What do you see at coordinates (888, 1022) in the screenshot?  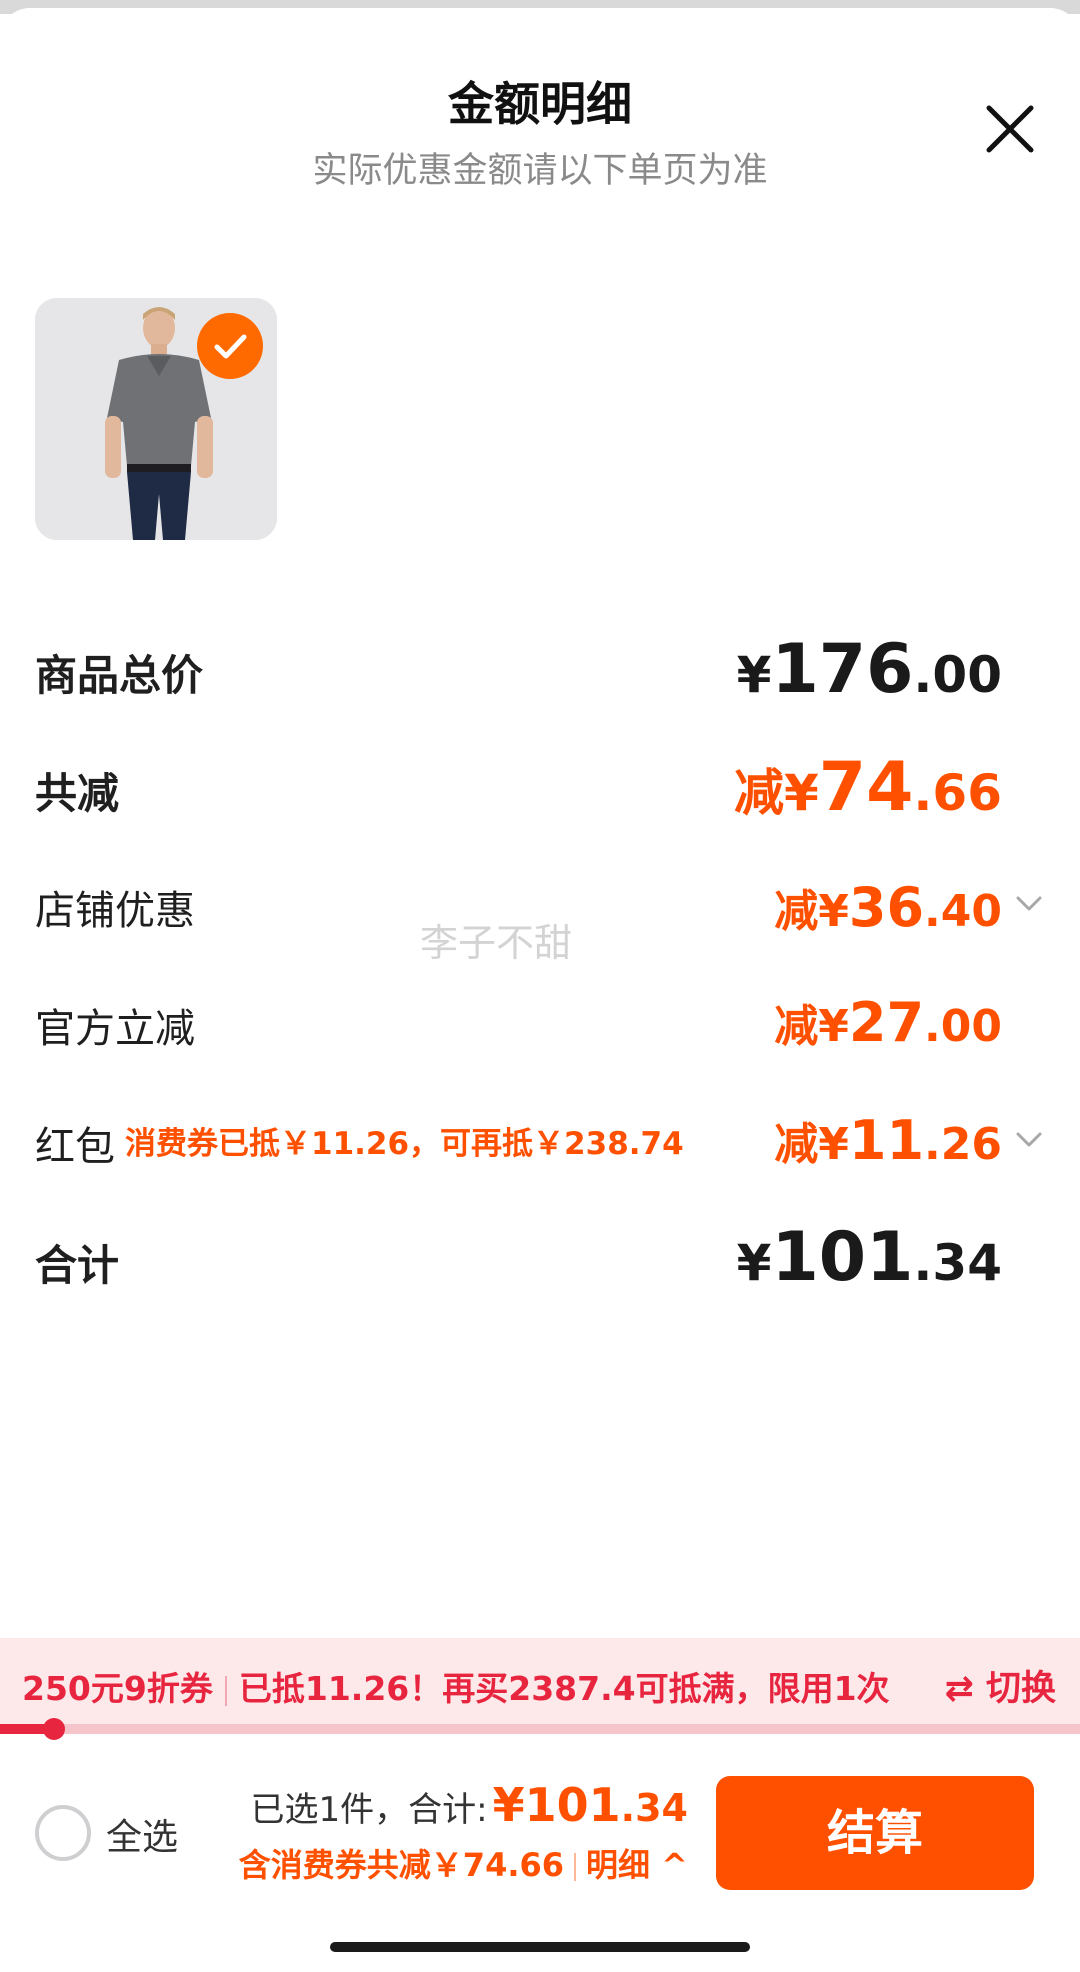 I see `official-discount-value: 减¥27.00` at bounding box center [888, 1022].